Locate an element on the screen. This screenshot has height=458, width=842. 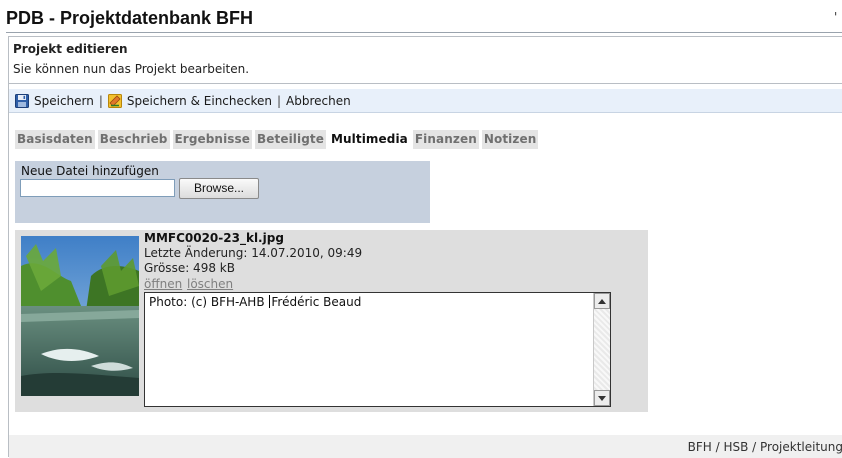
river-photo-image is located at coordinates (80, 316).